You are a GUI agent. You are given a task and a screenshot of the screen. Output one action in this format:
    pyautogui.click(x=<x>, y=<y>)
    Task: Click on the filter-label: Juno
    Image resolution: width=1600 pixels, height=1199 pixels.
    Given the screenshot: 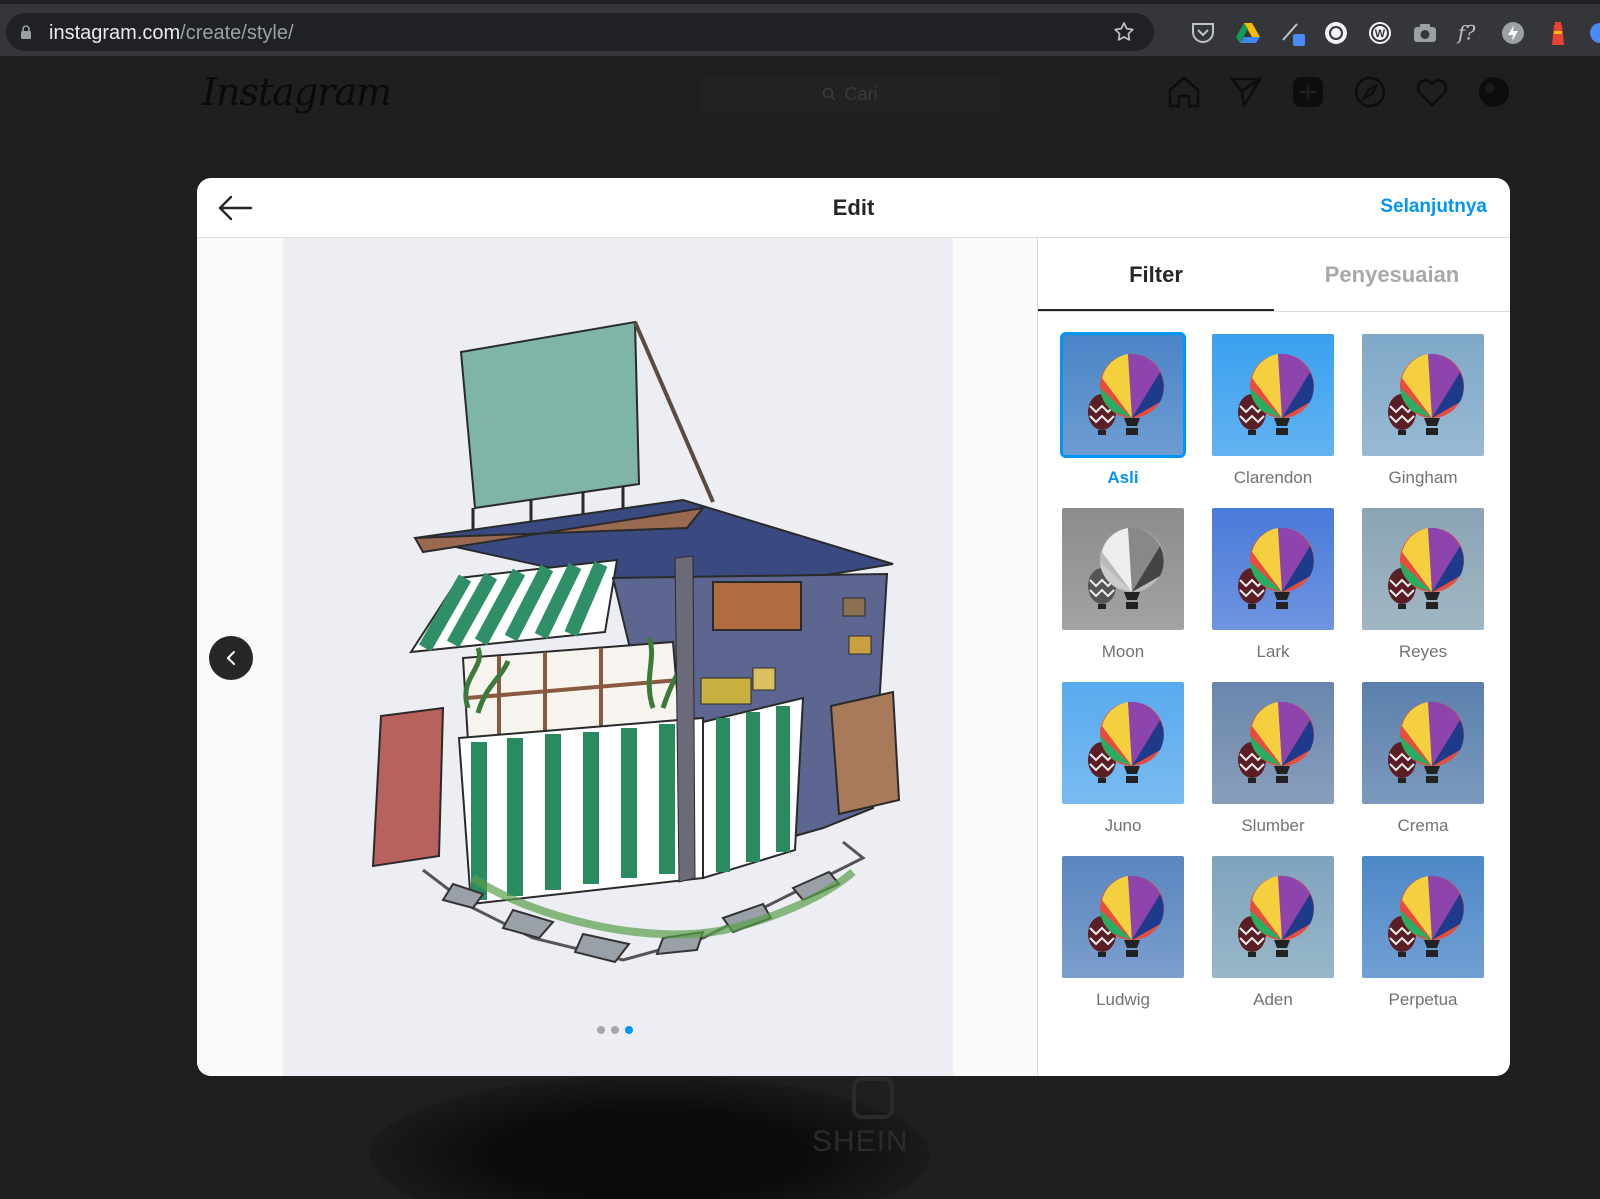 What is the action you would take?
    pyautogui.click(x=1123, y=825)
    